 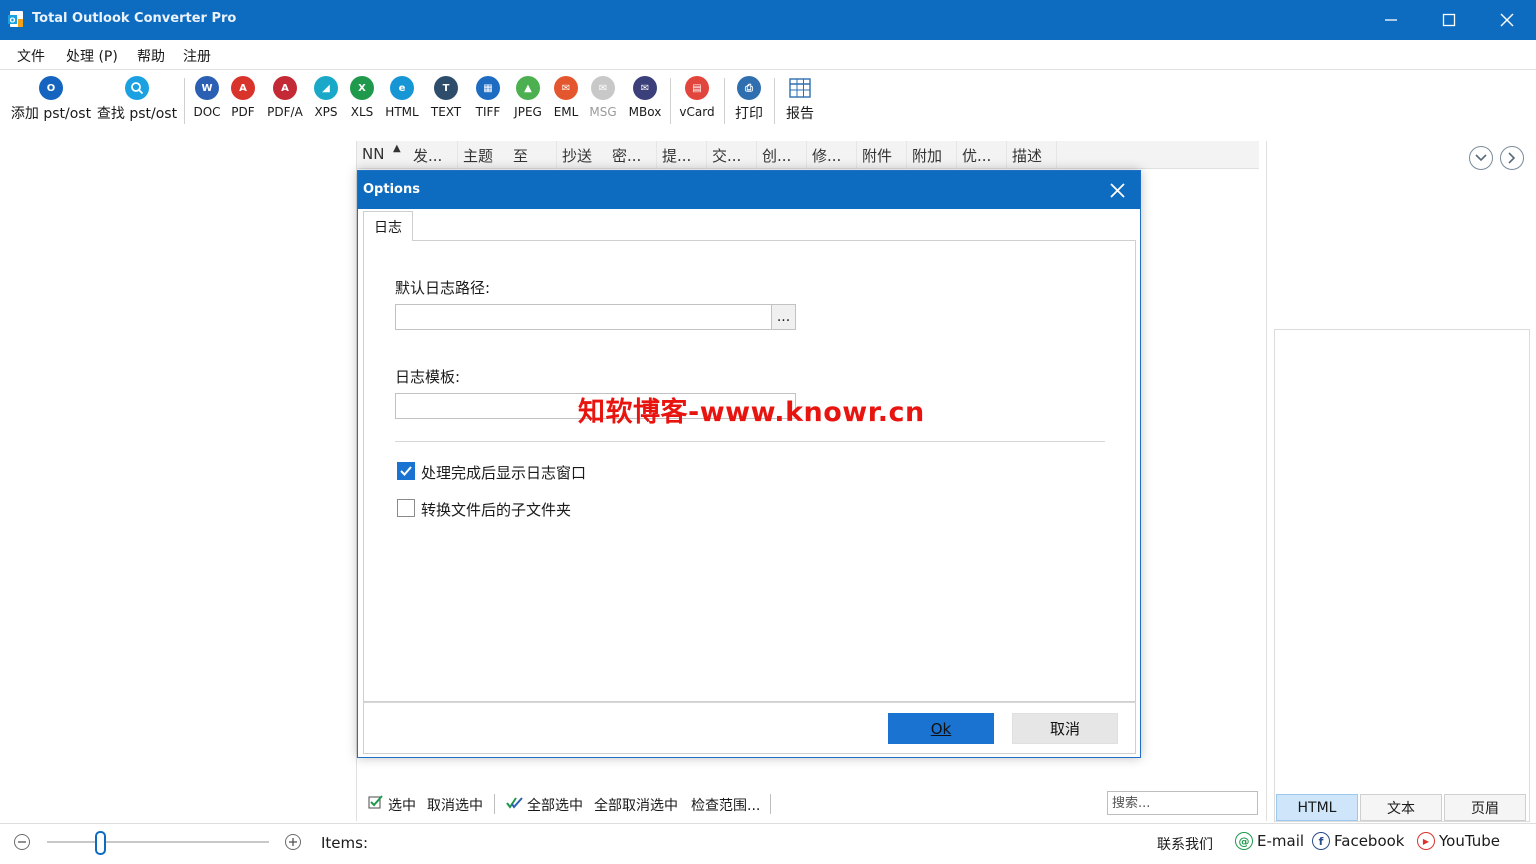 I want to click on eml-icon: ✉, so click(x=566, y=88).